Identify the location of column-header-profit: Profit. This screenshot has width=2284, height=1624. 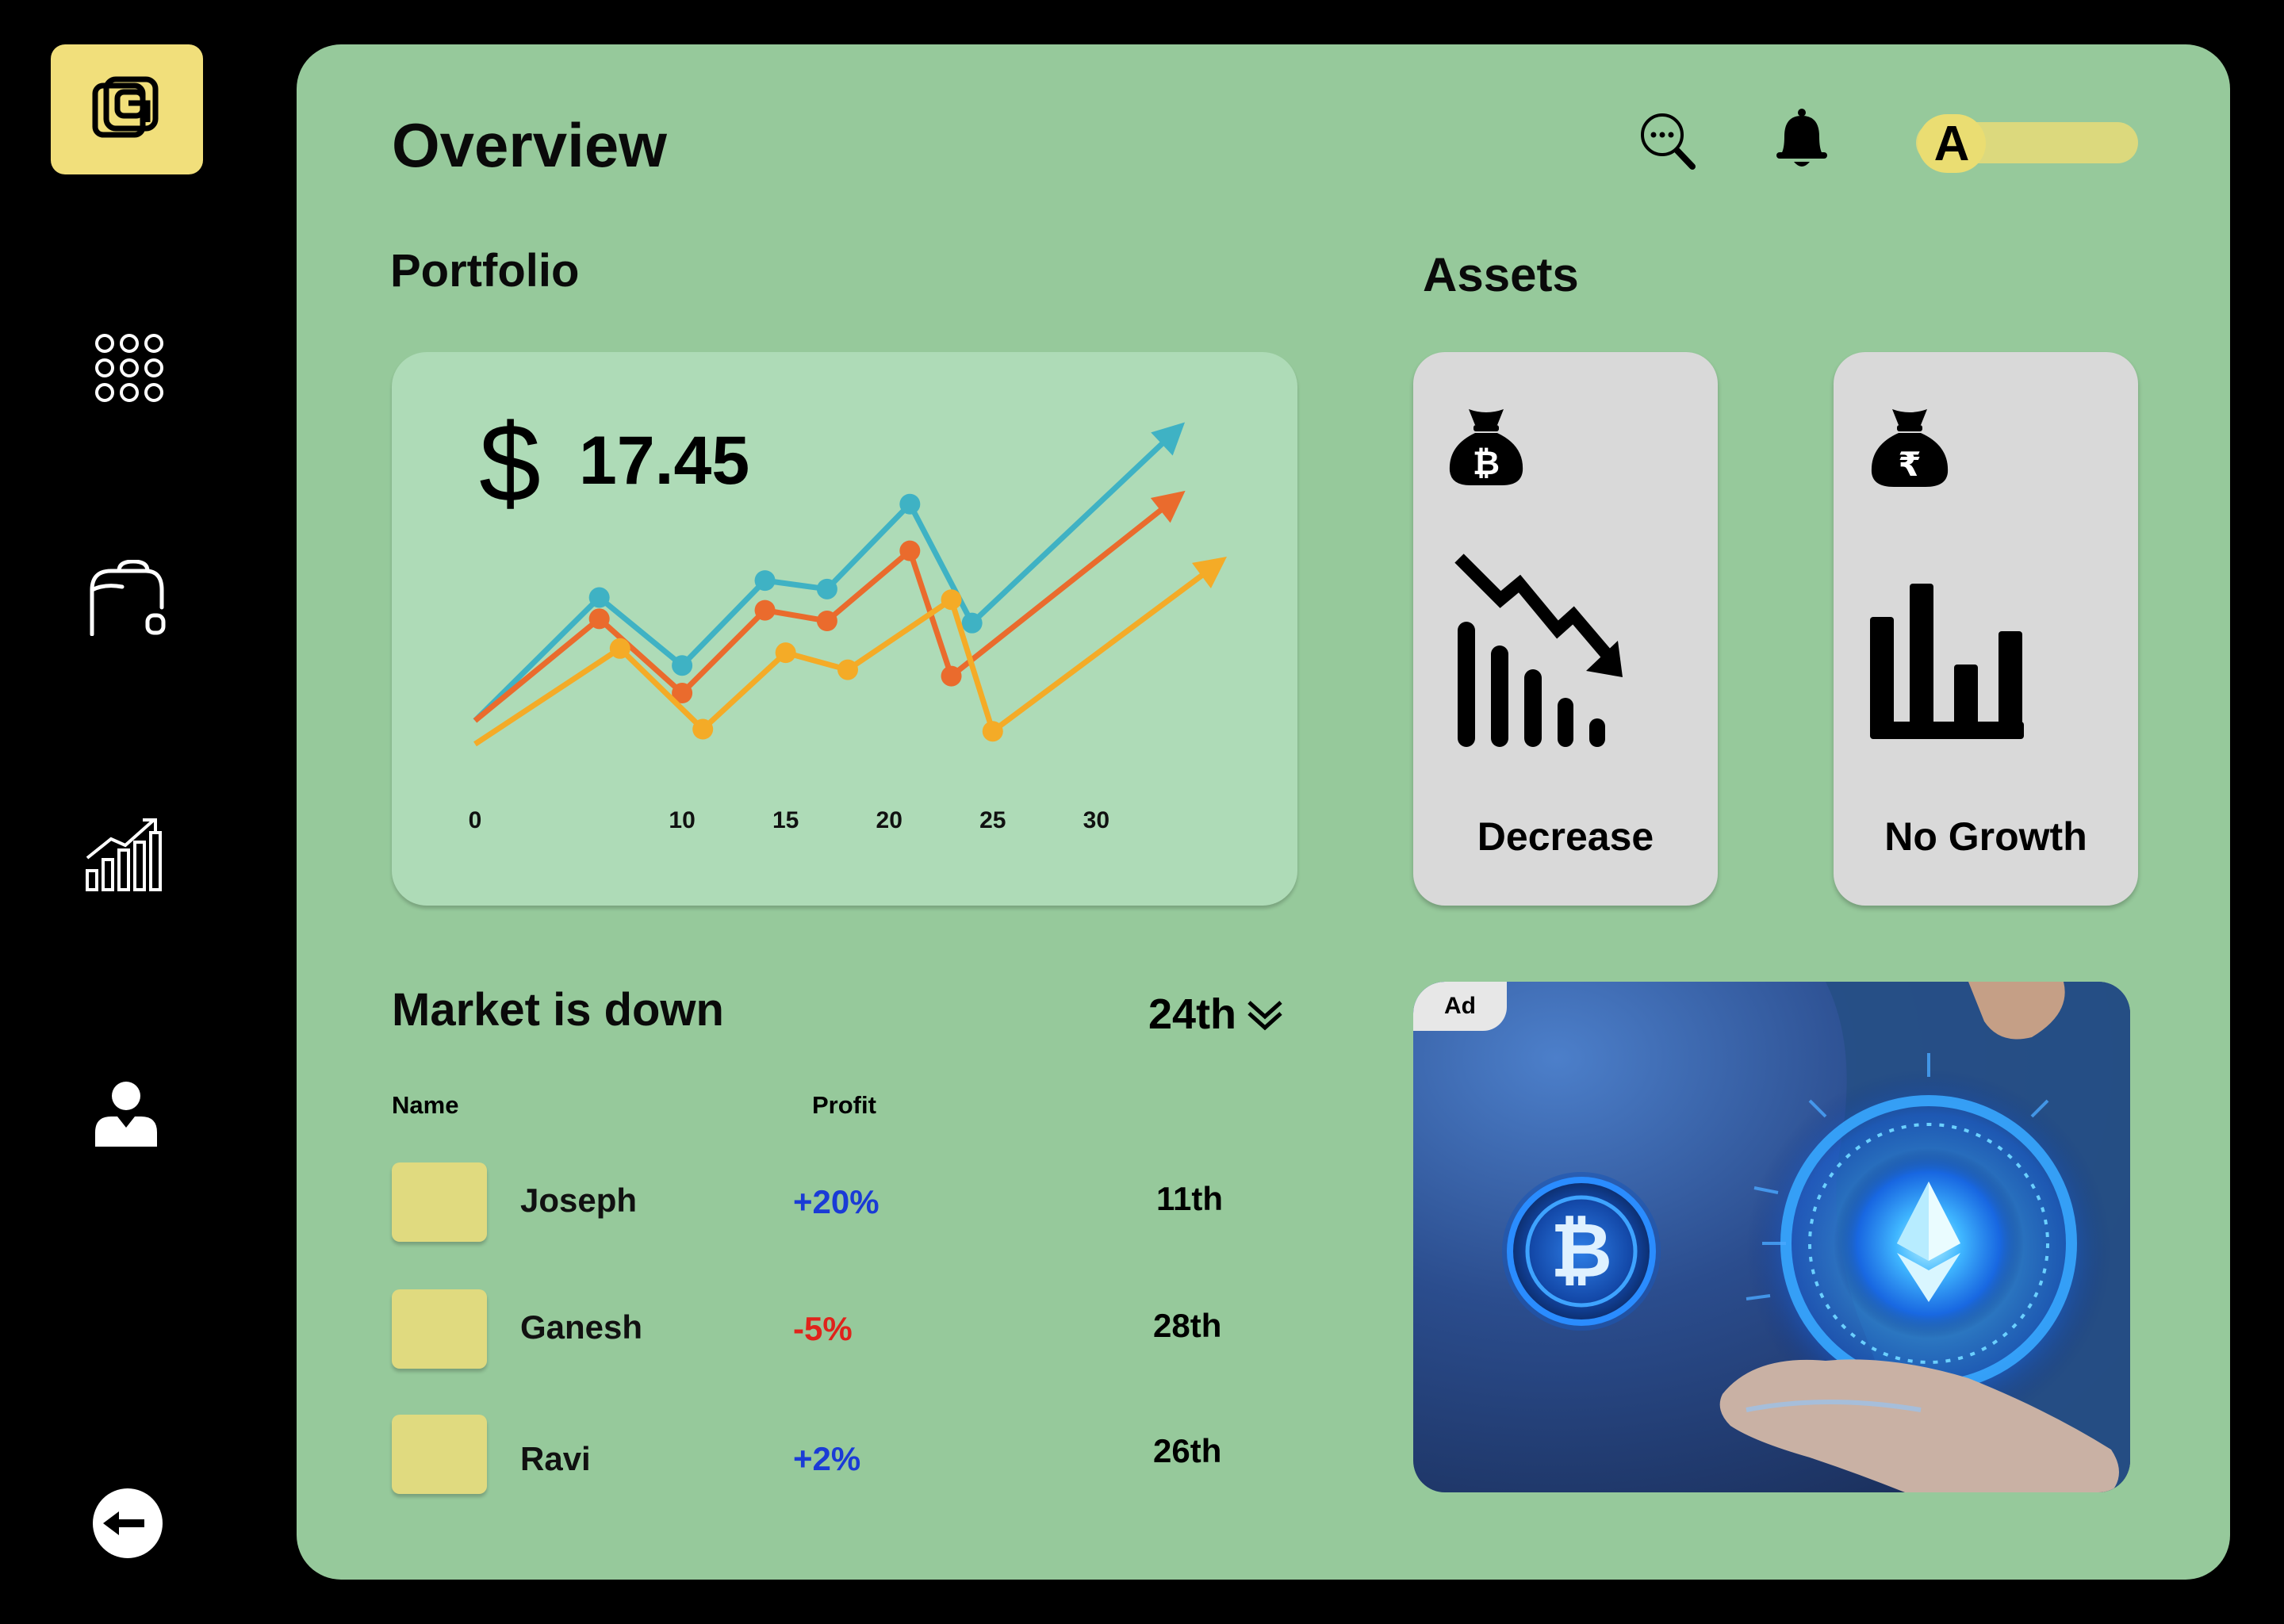
(844, 1105).